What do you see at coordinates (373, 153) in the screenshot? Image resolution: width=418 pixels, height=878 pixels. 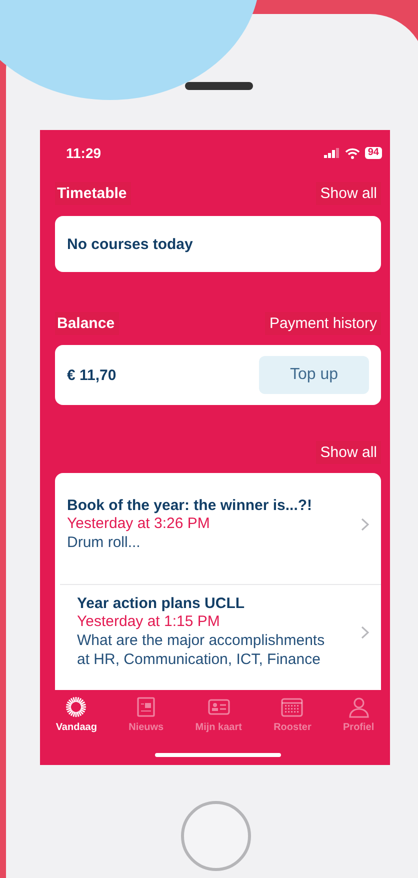 I see `battery-level: 94` at bounding box center [373, 153].